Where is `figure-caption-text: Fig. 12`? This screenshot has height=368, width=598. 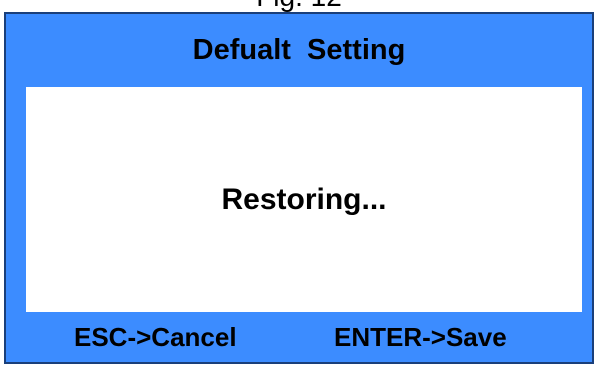 figure-caption-text: Fig. 12 is located at coordinates (299, 6).